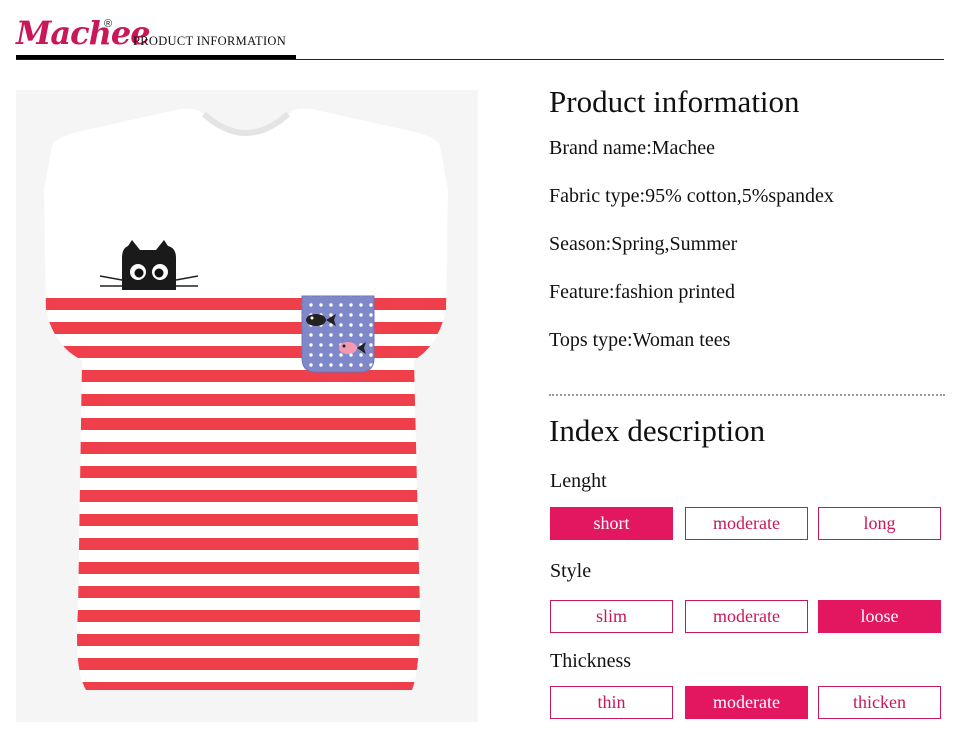 This screenshot has width=960, height=750. I want to click on tops-type-row: Tops type:Woman tees, so click(640, 340).